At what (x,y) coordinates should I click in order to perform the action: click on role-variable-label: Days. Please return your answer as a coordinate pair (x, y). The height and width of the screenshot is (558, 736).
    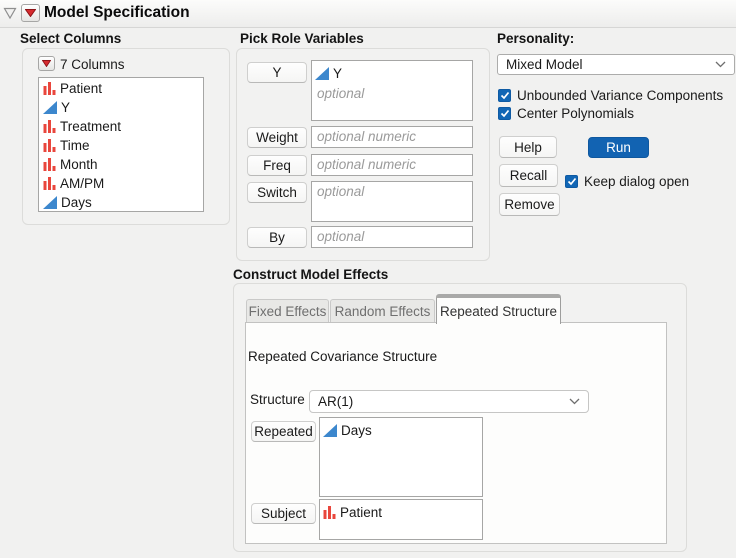
    Looking at the image, I should click on (356, 430).